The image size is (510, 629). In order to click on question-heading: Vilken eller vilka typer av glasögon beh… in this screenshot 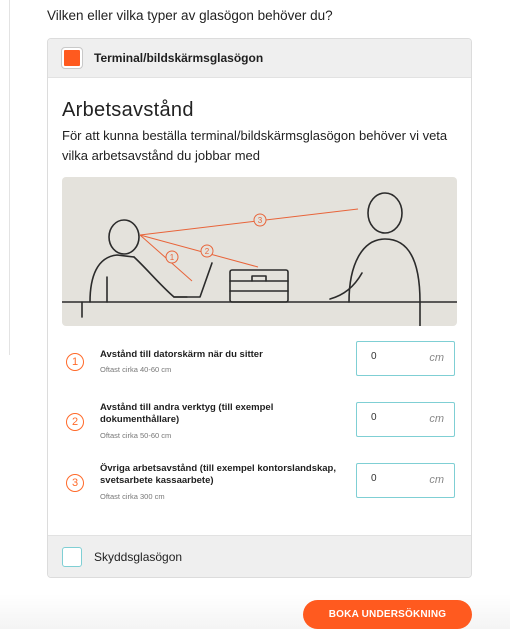, I will do `click(190, 15)`.